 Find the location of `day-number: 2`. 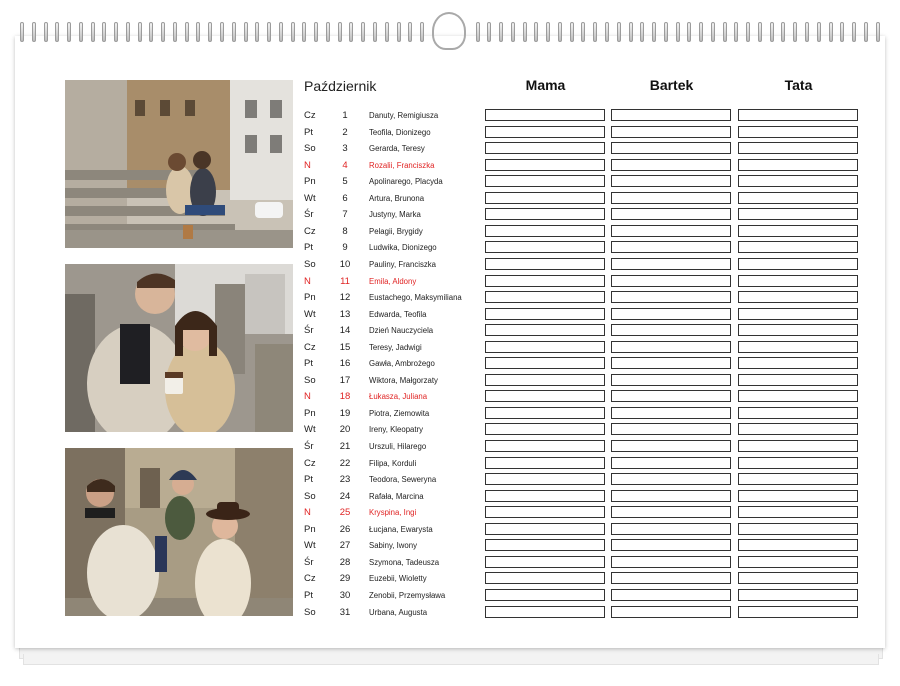

day-number: 2 is located at coordinates (345, 132).